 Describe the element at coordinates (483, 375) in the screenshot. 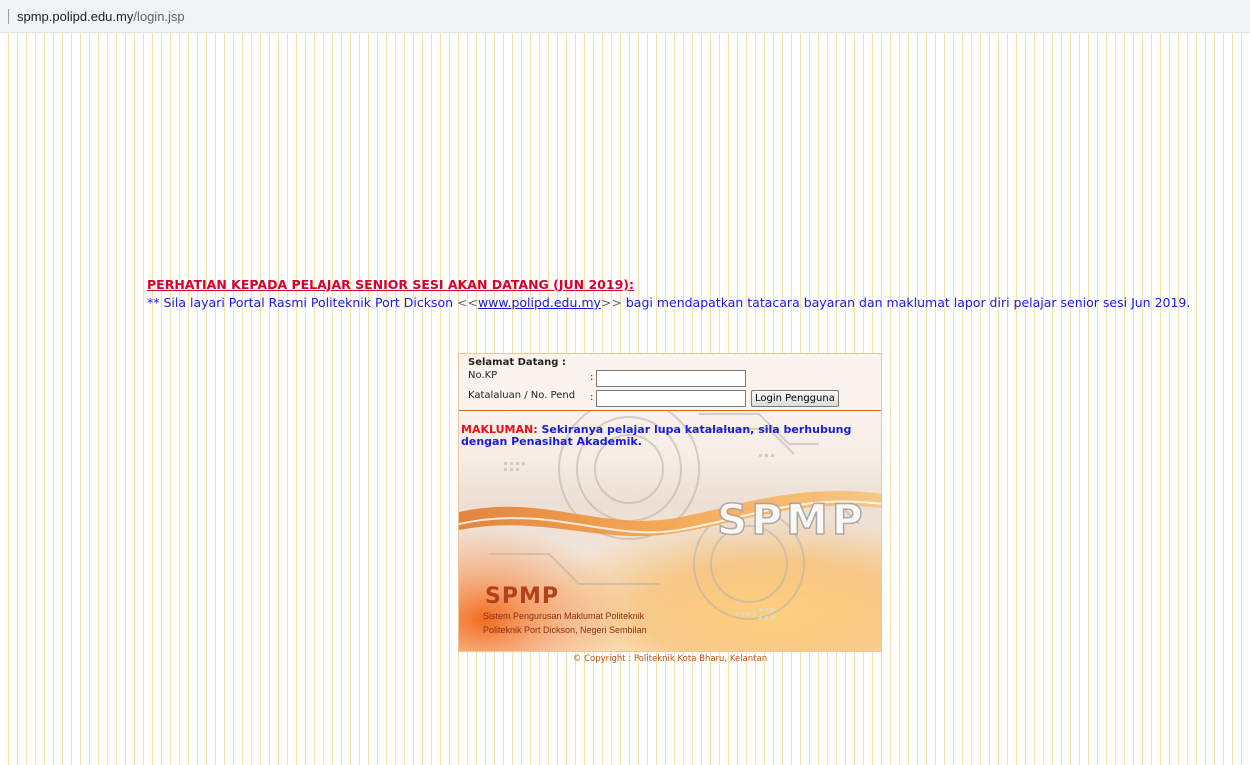

I see `kp-label: No.KP` at that location.